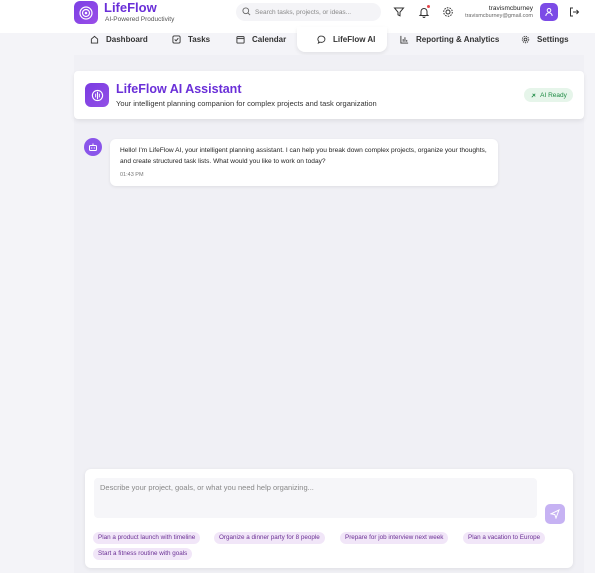  I want to click on search-icon, so click(246, 11).